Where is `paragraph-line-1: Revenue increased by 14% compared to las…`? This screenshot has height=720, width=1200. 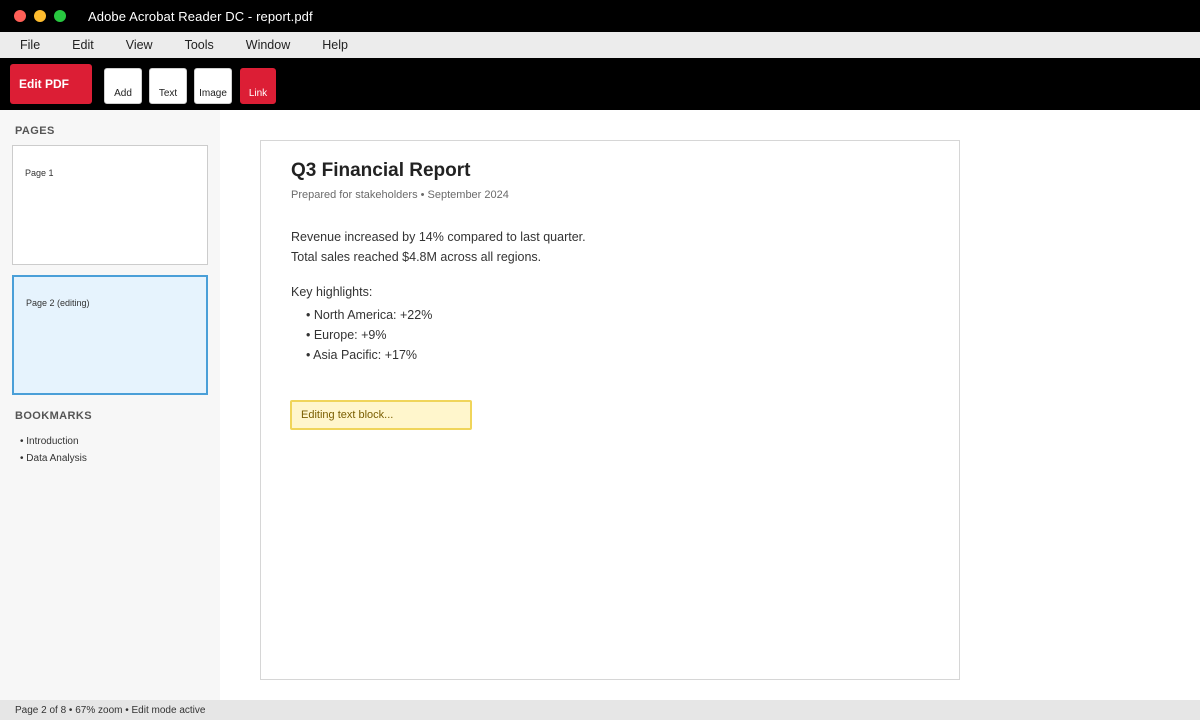 paragraph-line-1: Revenue increased by 14% compared to las… is located at coordinates (438, 237).